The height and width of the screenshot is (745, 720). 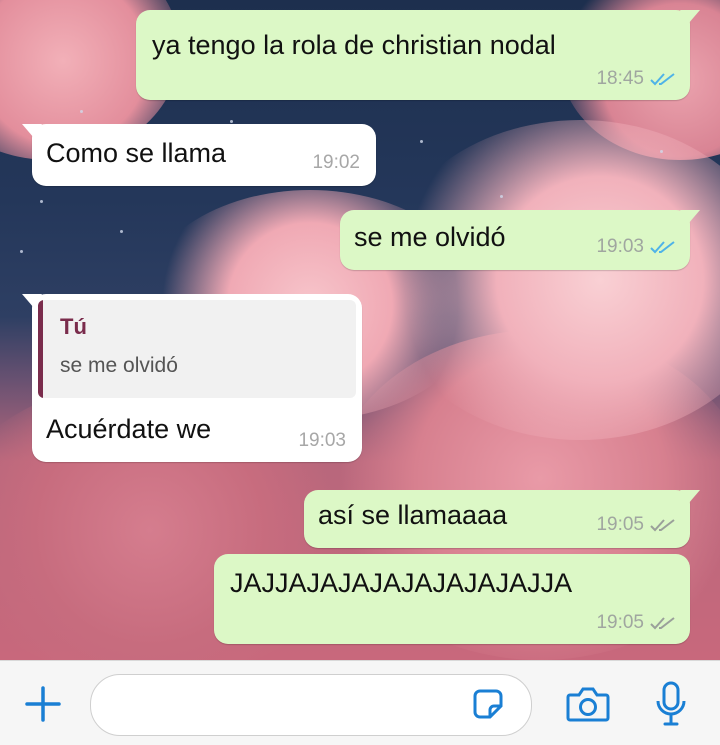 I want to click on message-input-bar, so click(x=360, y=702).